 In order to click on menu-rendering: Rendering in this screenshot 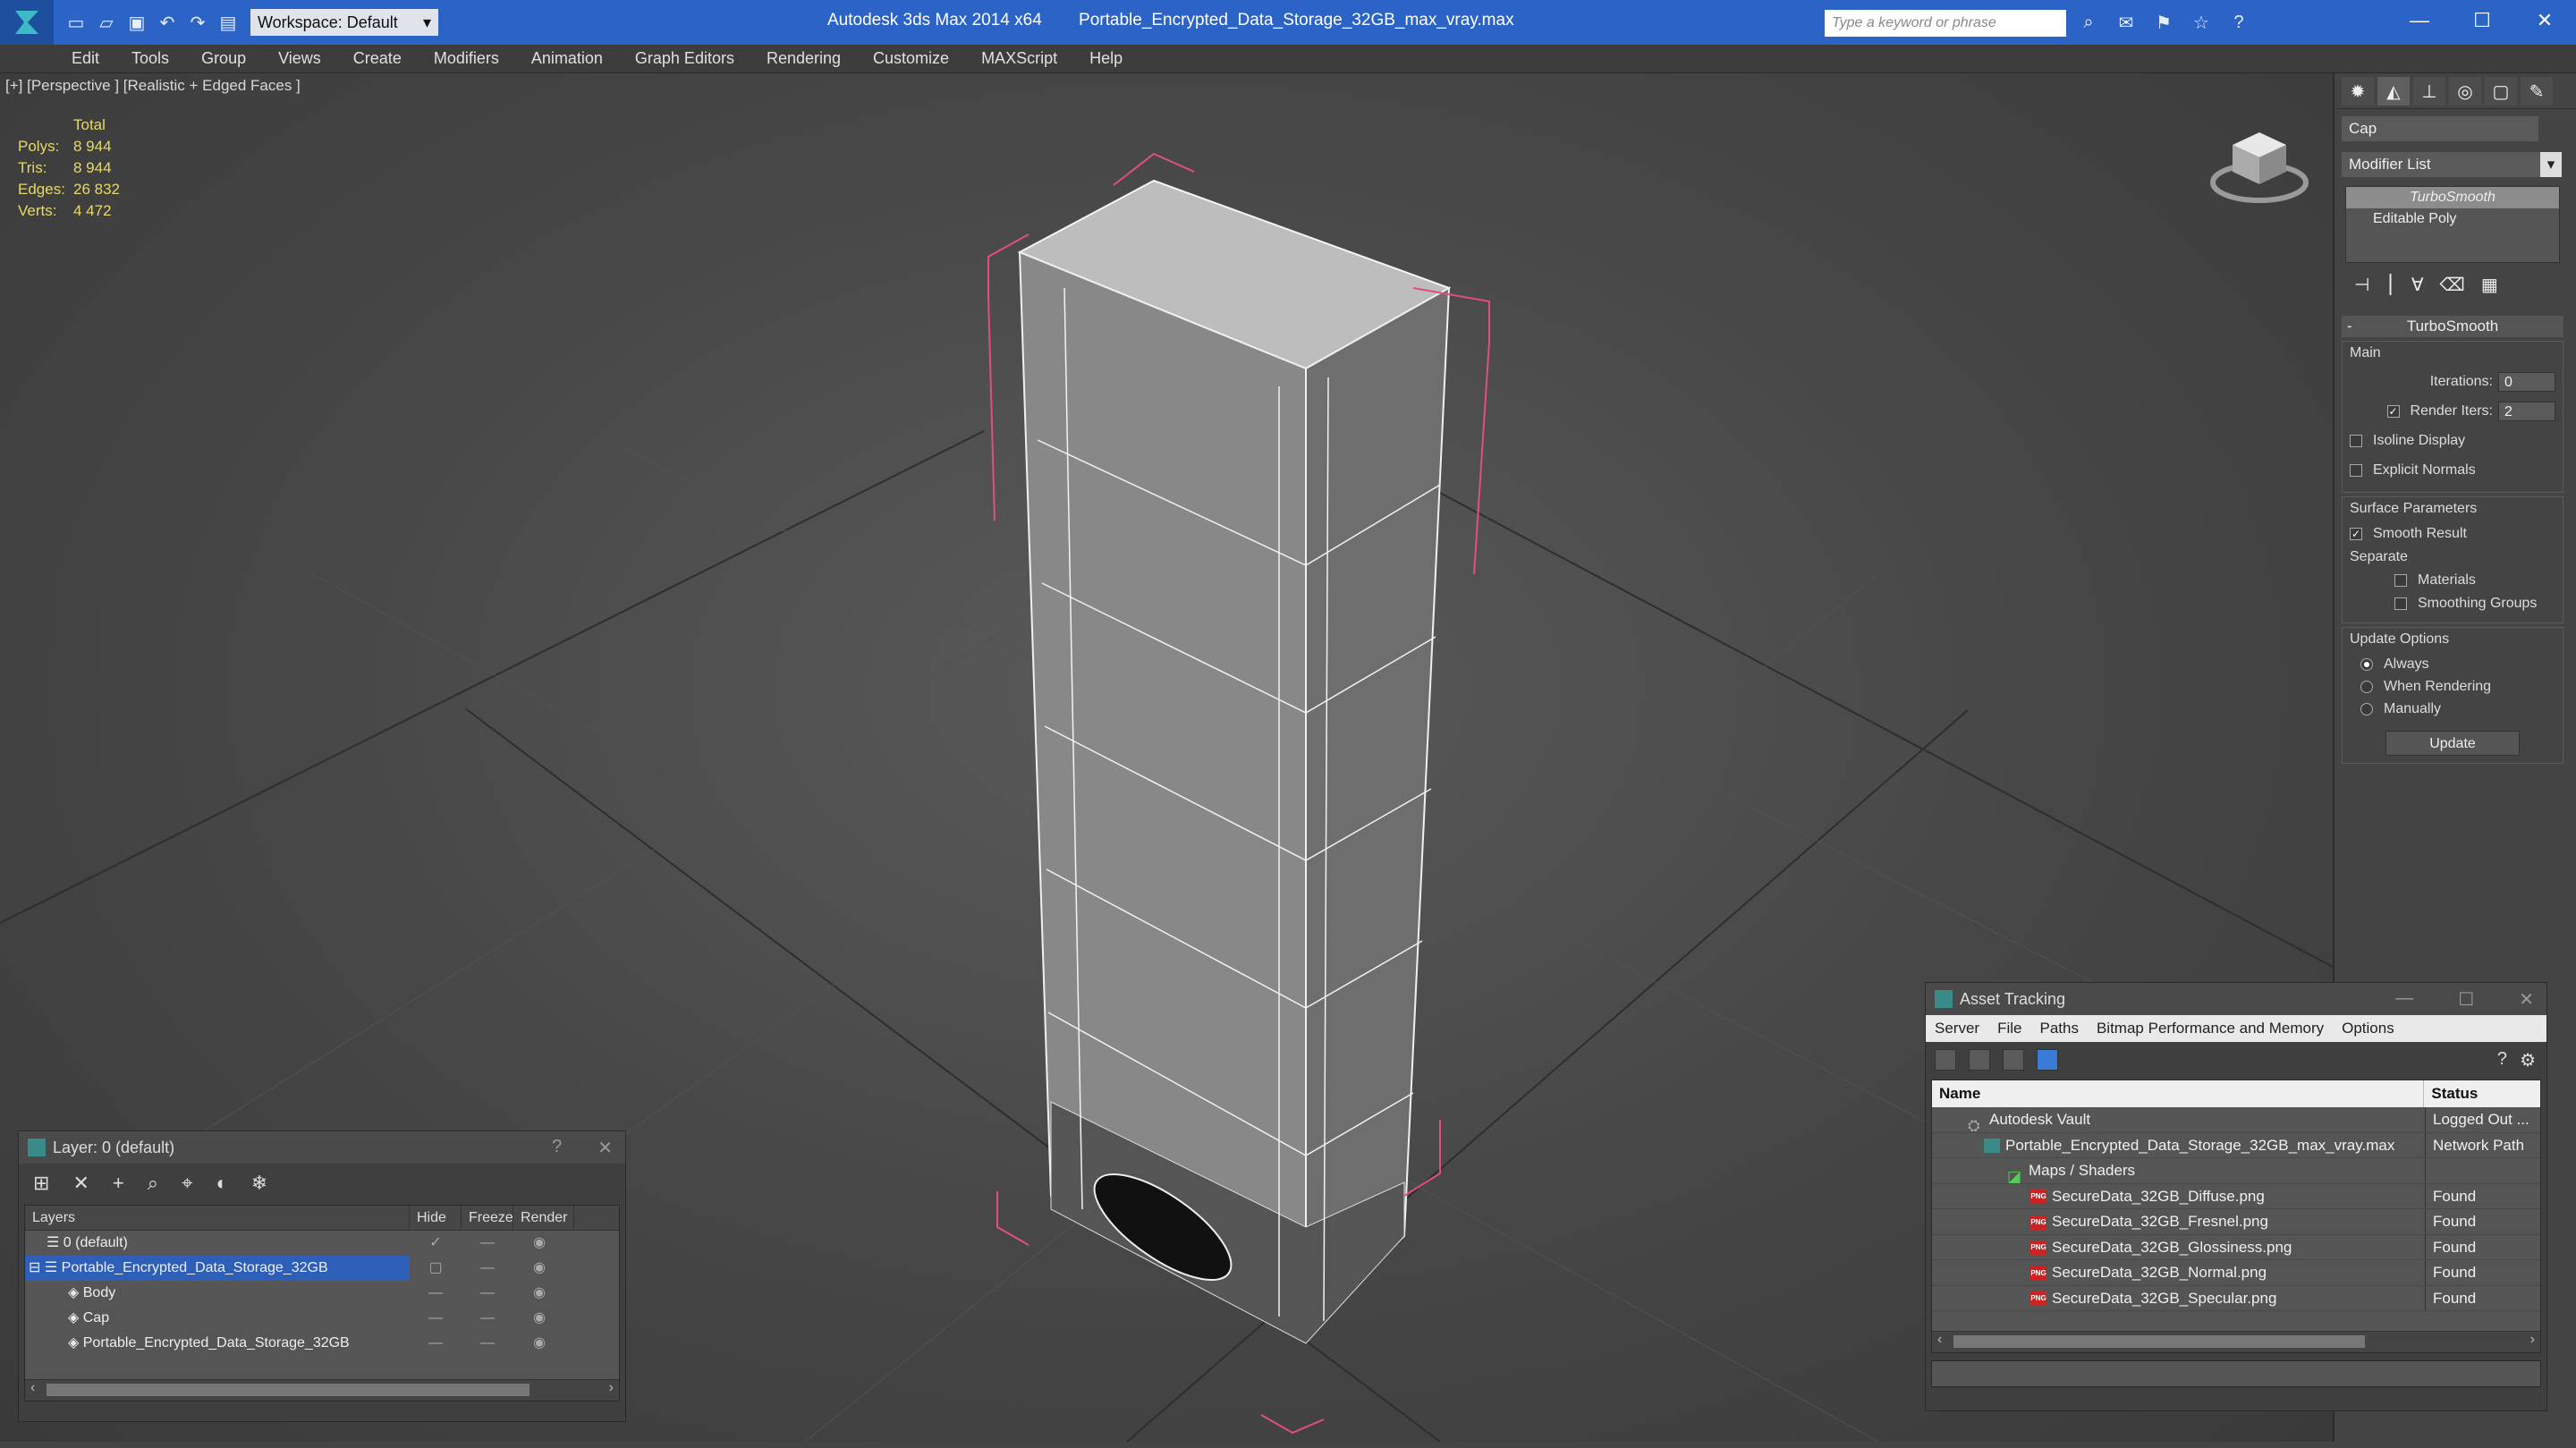, I will do `click(804, 58)`.